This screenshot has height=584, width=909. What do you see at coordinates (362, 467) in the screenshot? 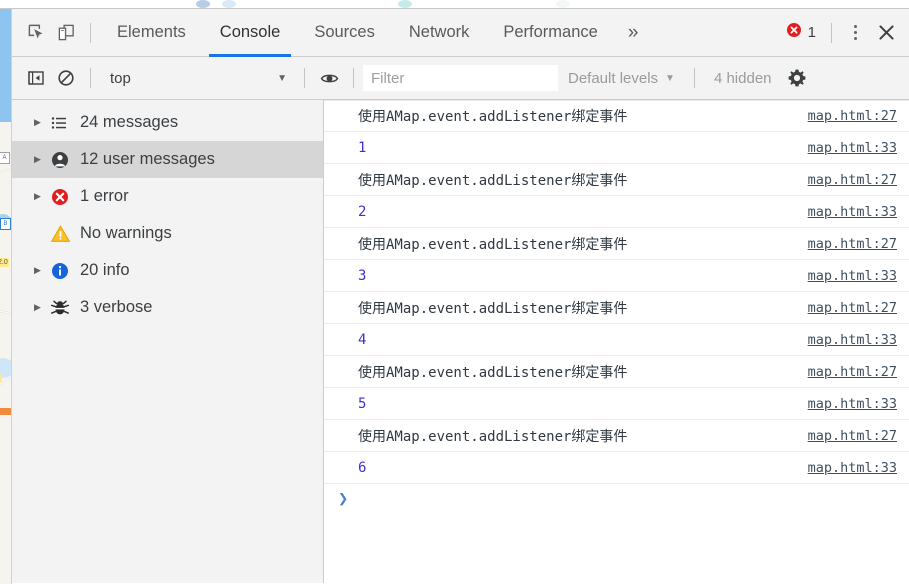
I see `console-message-text: 6` at bounding box center [362, 467].